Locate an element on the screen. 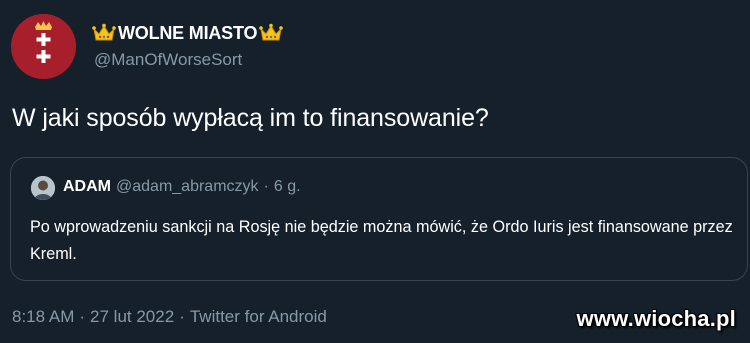  author-name-text: WOLNE MIASTO is located at coordinates (188, 32).